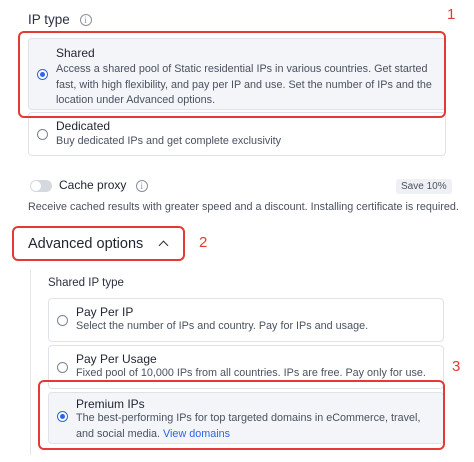 The width and height of the screenshot is (474, 462). What do you see at coordinates (456, 366) in the screenshot?
I see `annotation-number-3: 3` at bounding box center [456, 366].